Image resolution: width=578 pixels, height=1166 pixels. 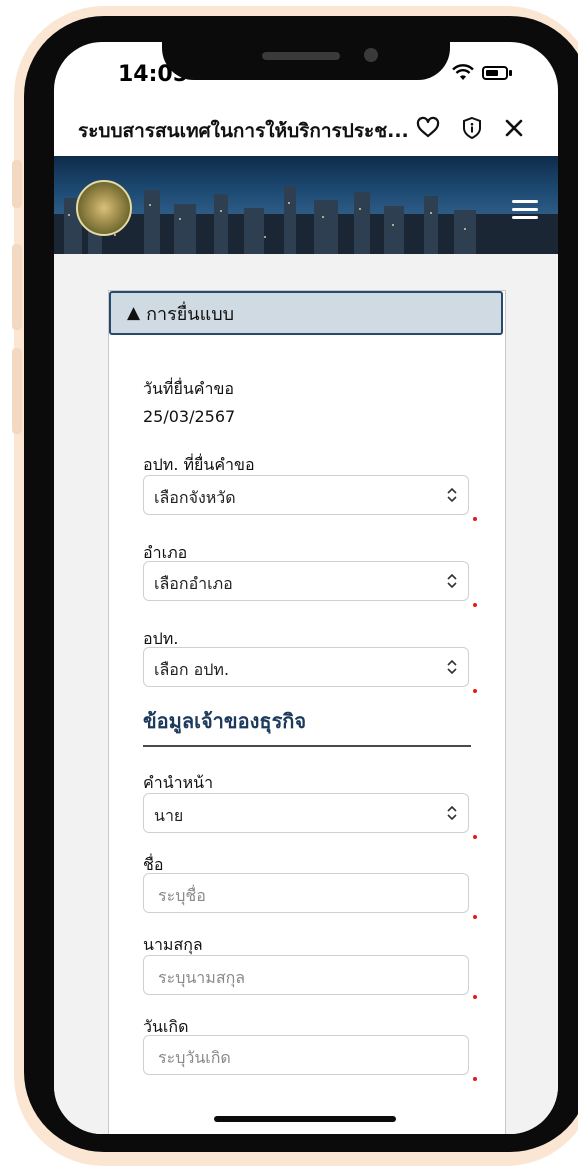 I want to click on accordion-header-filing: ▲ การยื่นแบบ, so click(x=306, y=313).